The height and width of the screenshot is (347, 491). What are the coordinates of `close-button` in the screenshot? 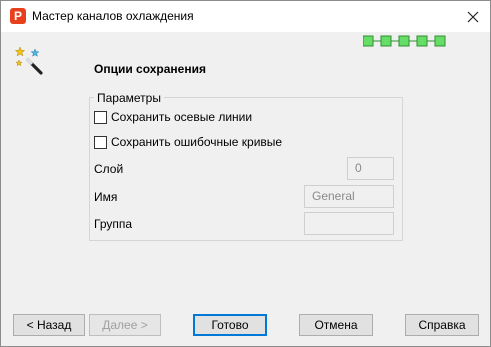 It's located at (473, 16).